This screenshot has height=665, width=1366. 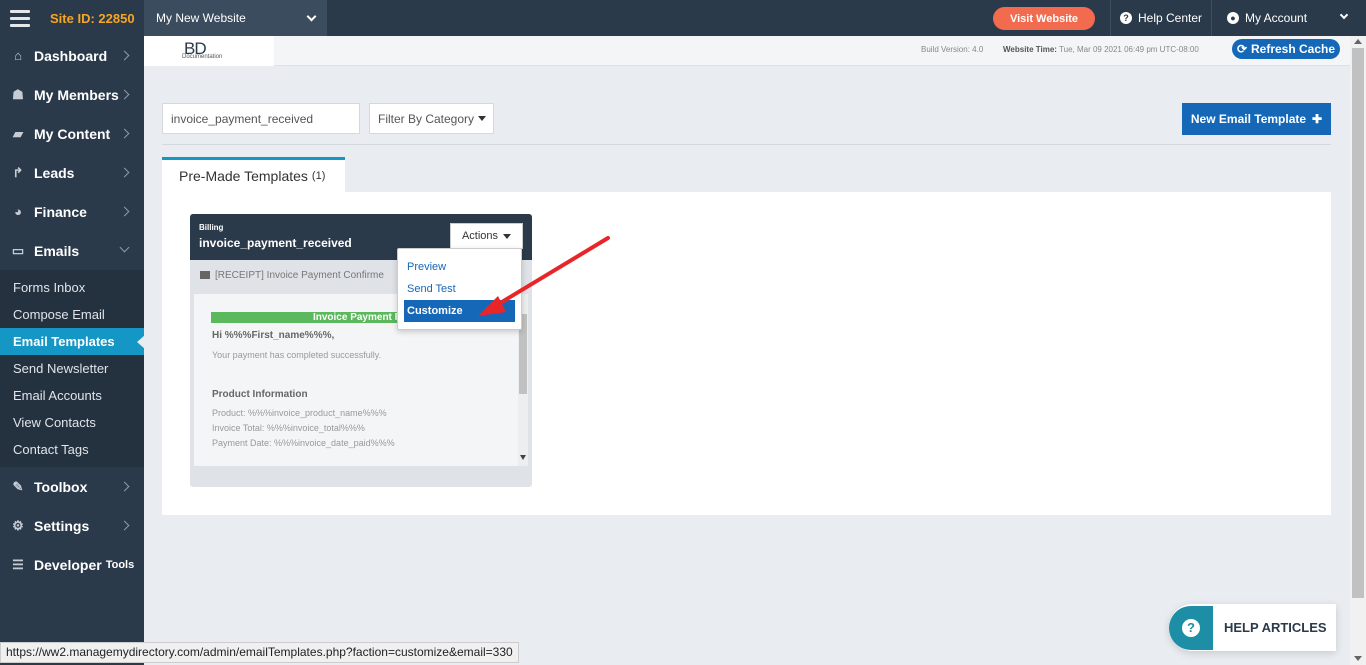 What do you see at coordinates (544, 276) in the screenshot?
I see `red-arrow-annotation` at bounding box center [544, 276].